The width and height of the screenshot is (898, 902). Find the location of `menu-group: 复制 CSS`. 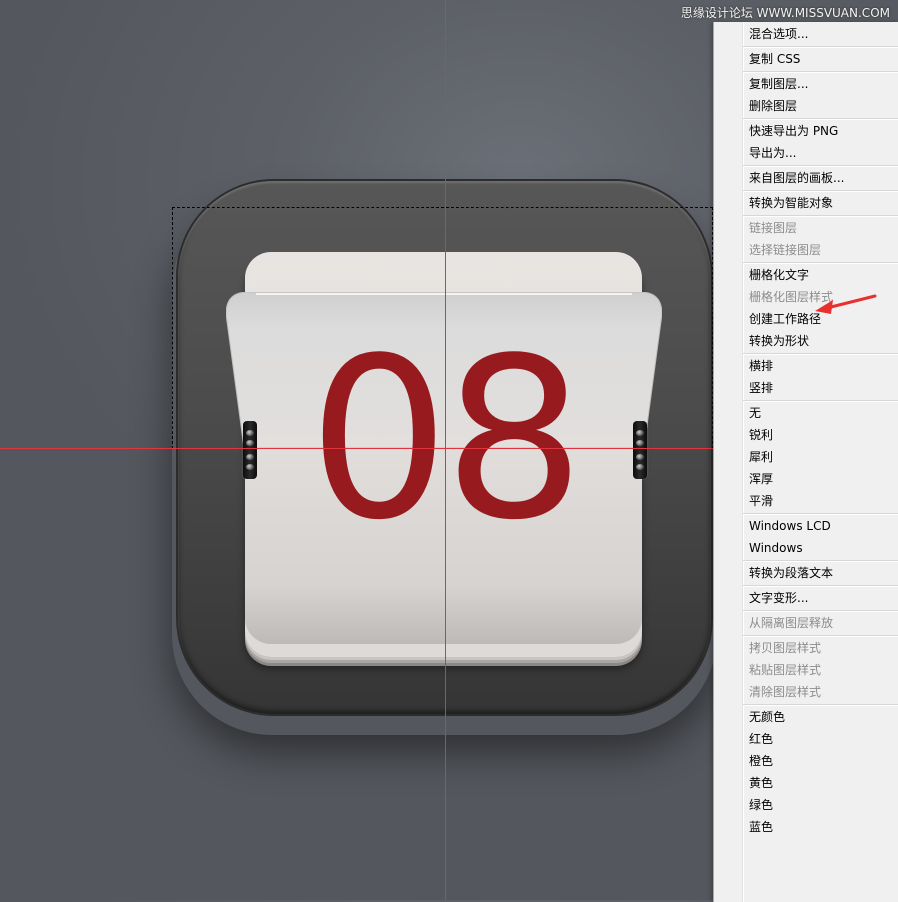

menu-group: 复制 CSS is located at coordinates (820, 58).